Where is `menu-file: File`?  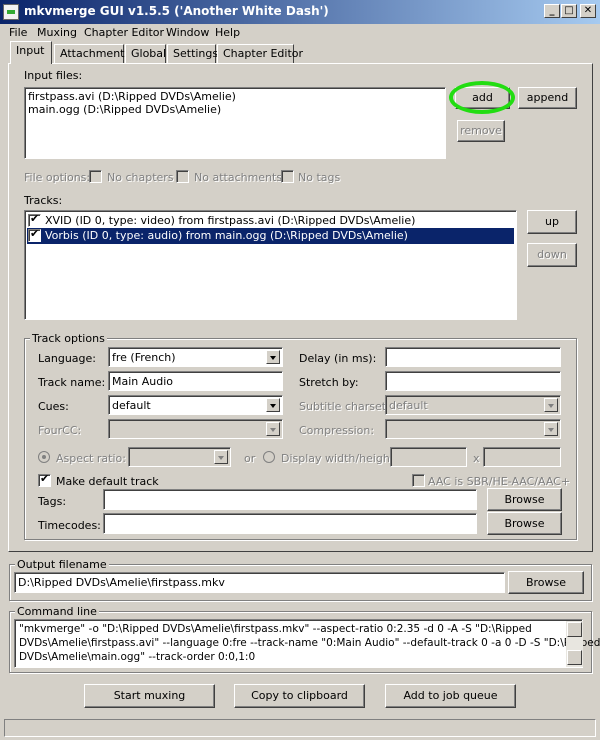
menu-file: File is located at coordinates (18, 32).